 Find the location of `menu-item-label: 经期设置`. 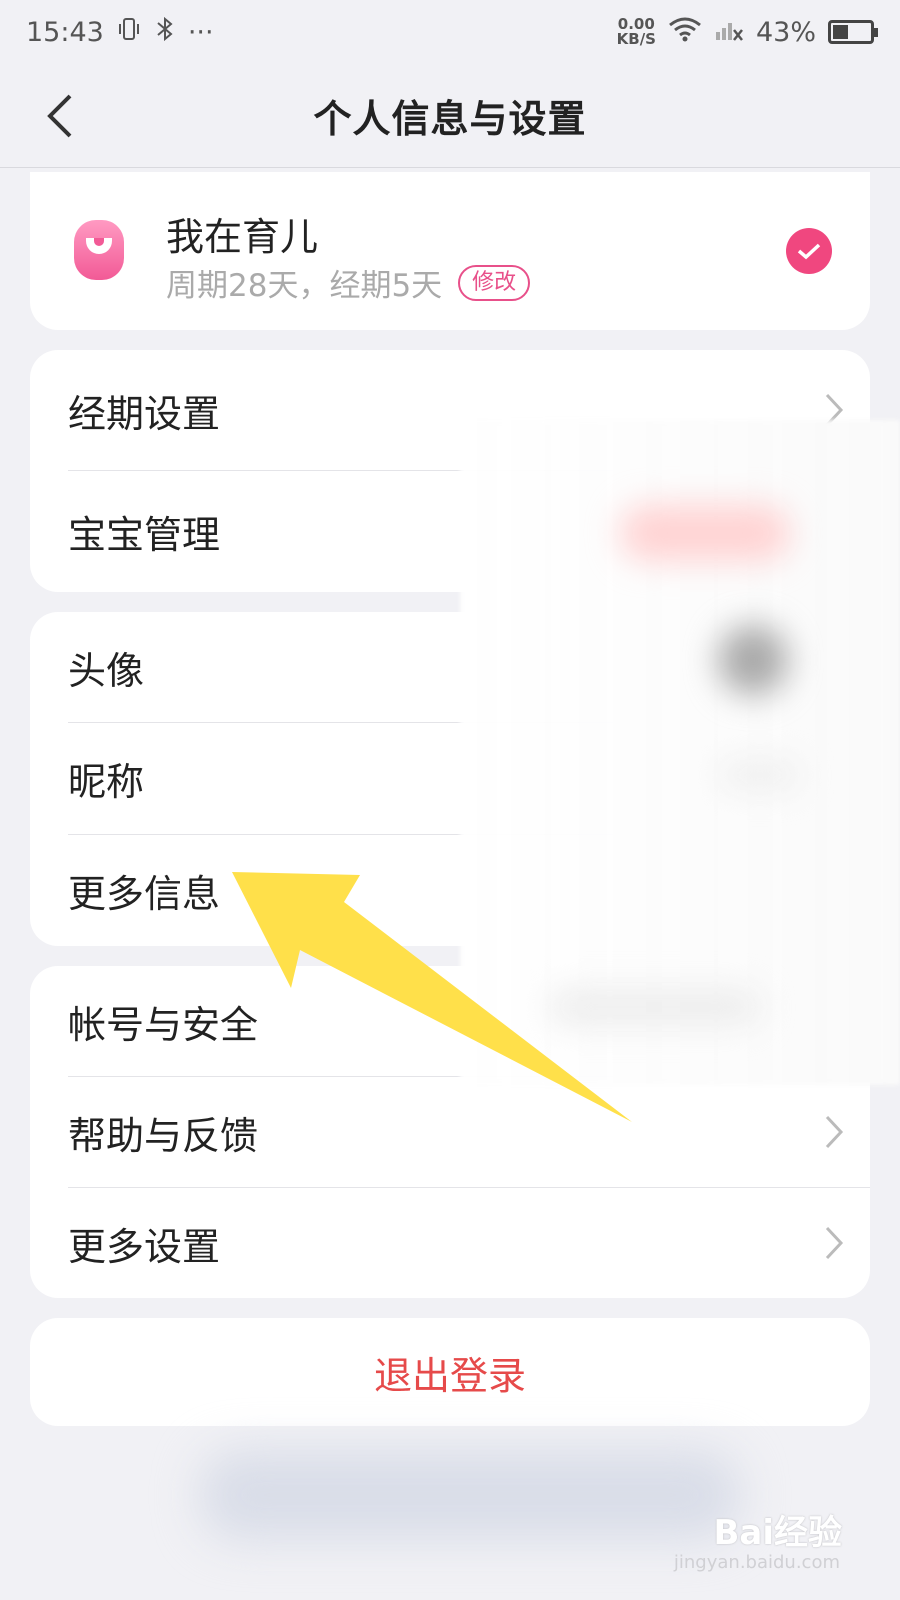

menu-item-label: 经期设置 is located at coordinates (144, 413).